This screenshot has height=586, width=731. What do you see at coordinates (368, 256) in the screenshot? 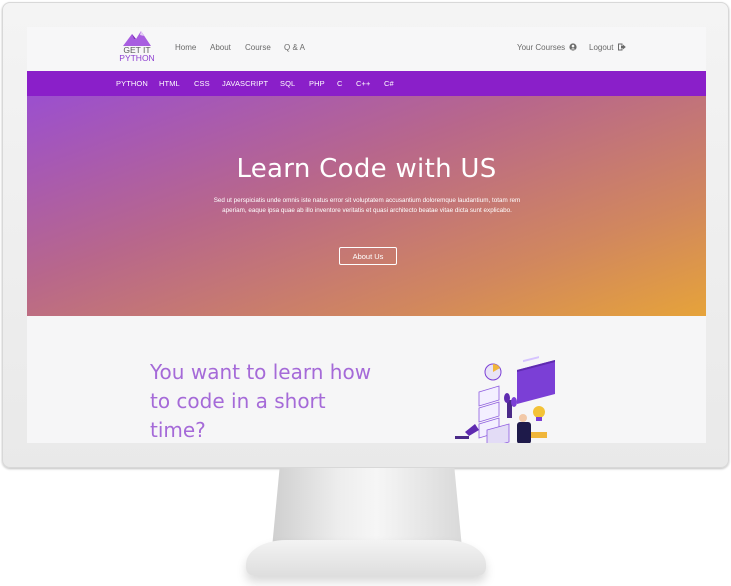
I see `about-us-button: About Us` at bounding box center [368, 256].